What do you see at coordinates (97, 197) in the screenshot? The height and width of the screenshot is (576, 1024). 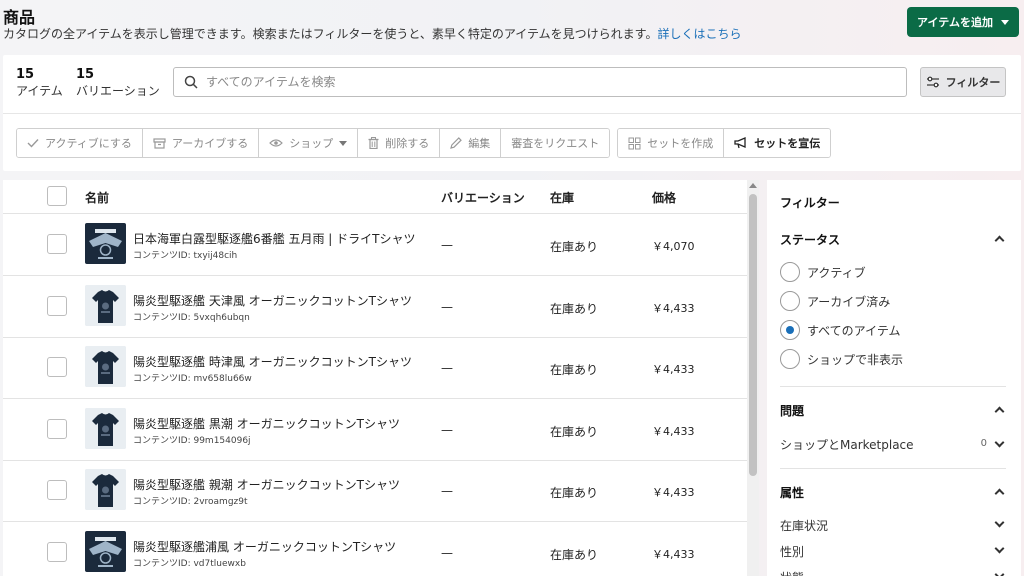 I see `column-name: 名前` at bounding box center [97, 197].